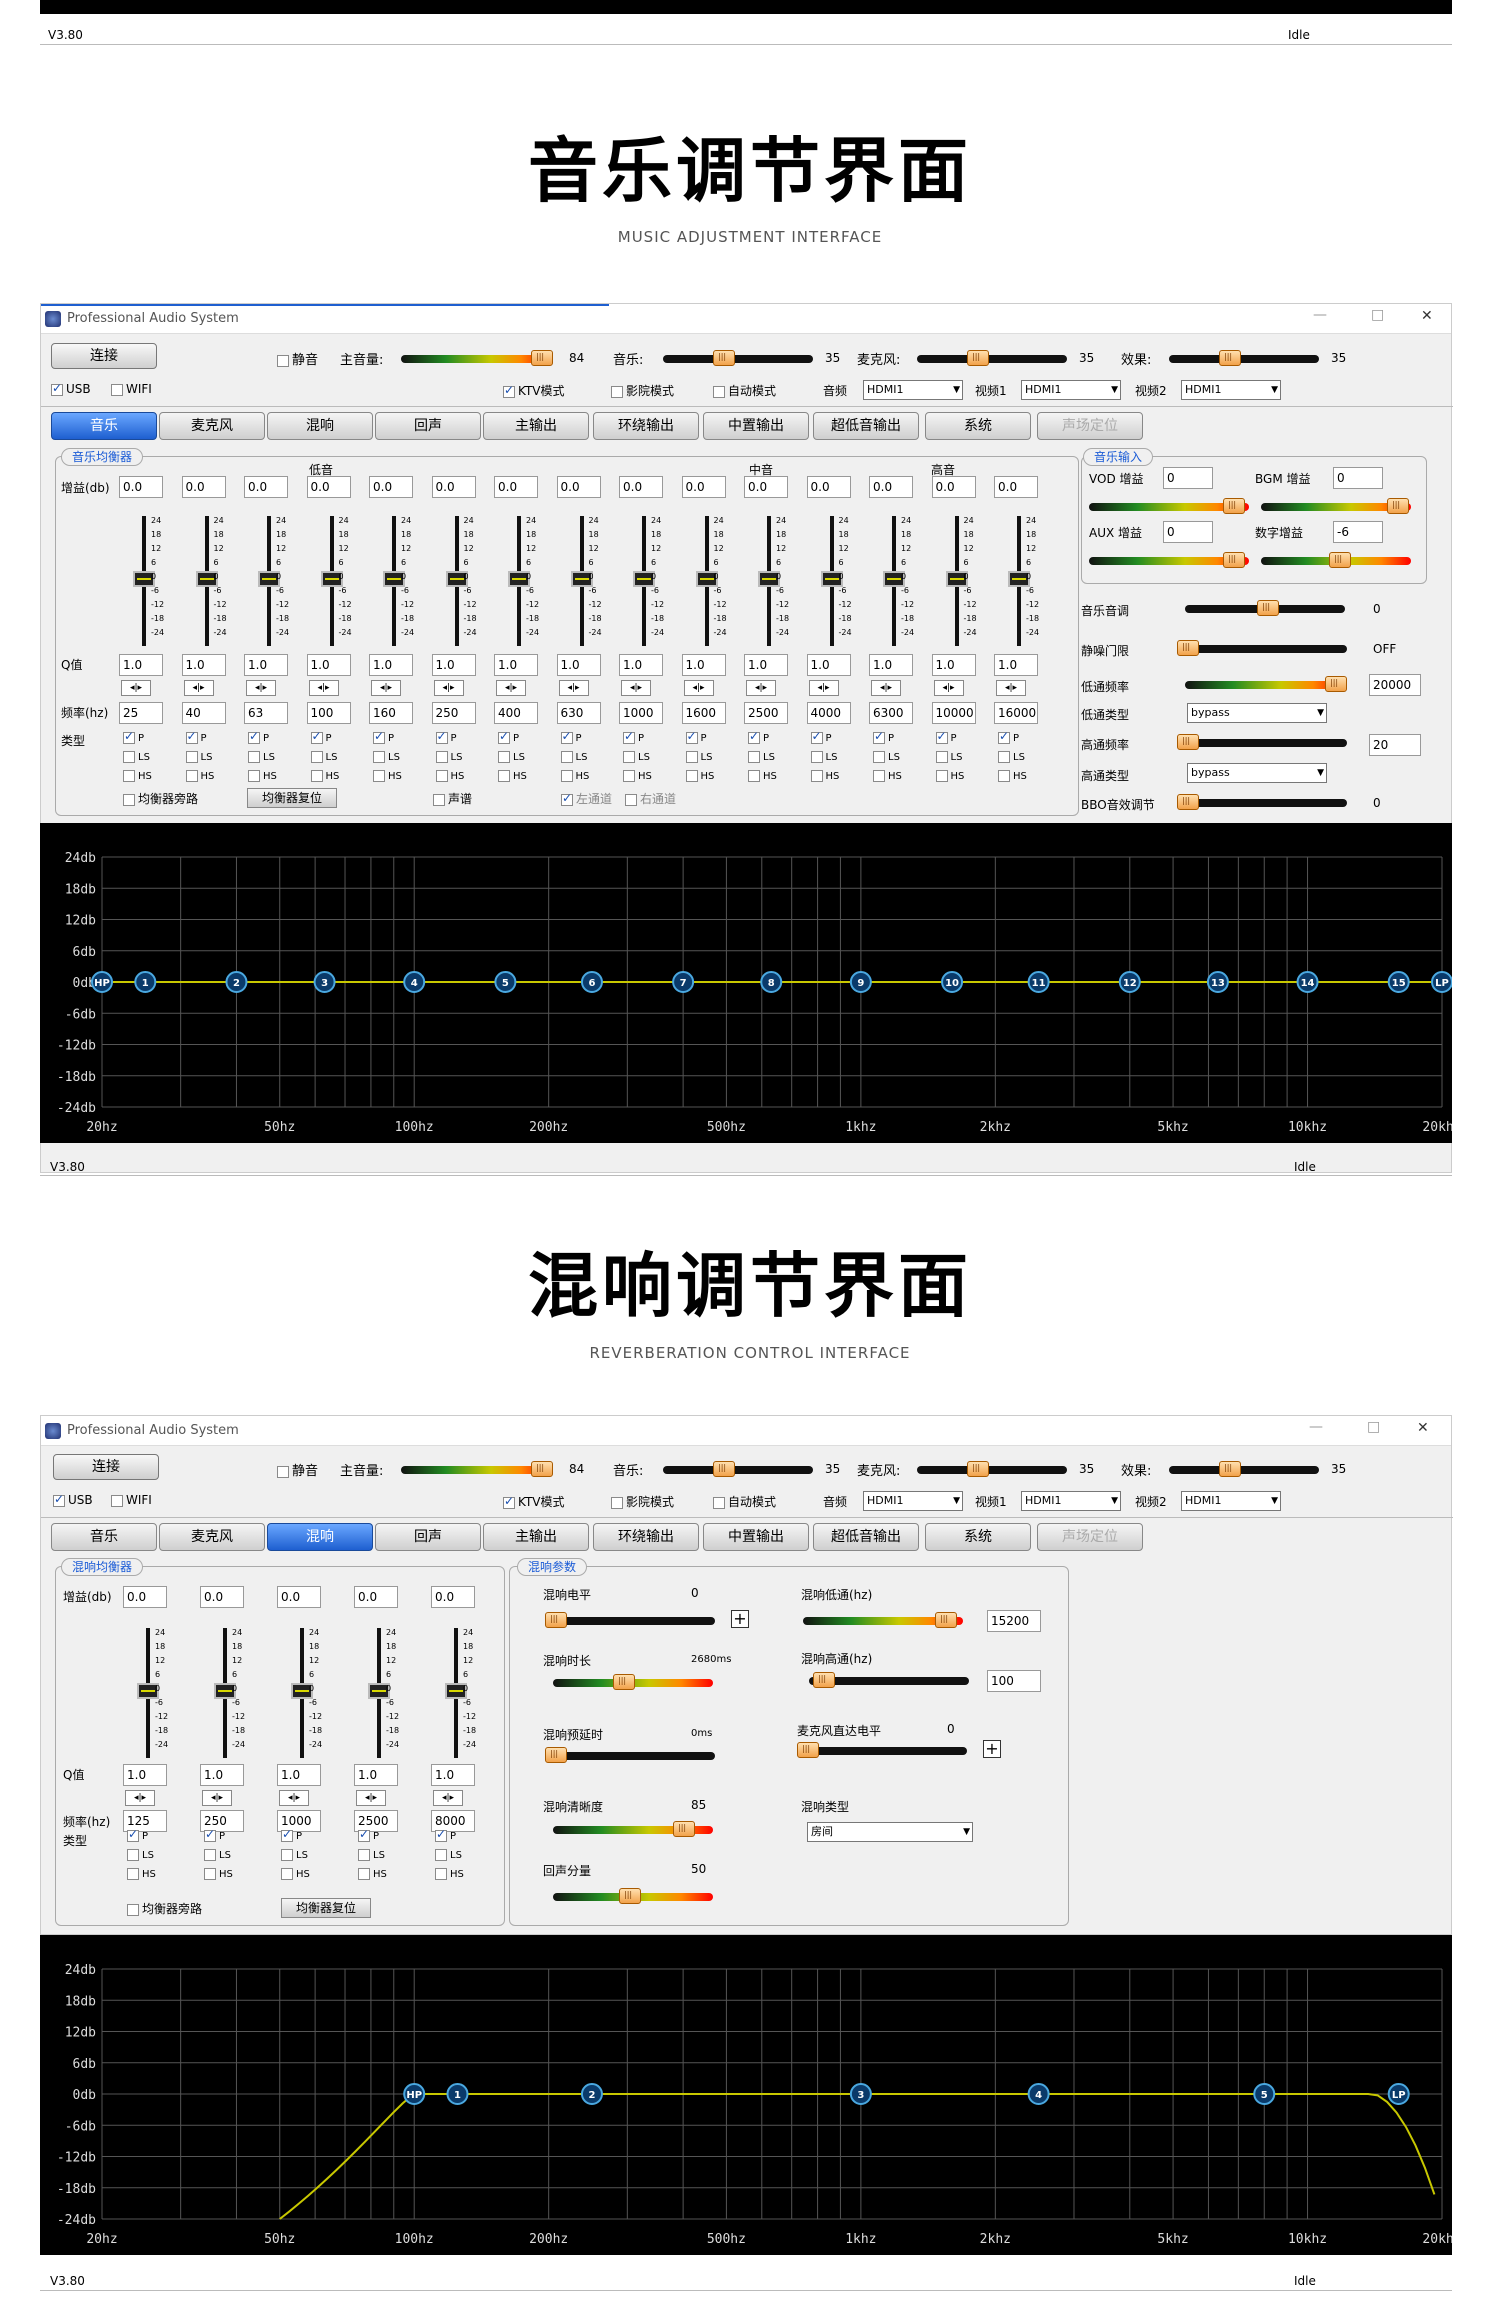  Describe the element at coordinates (1090, 426) in the screenshot. I see `tab-9: 声场定位` at that location.